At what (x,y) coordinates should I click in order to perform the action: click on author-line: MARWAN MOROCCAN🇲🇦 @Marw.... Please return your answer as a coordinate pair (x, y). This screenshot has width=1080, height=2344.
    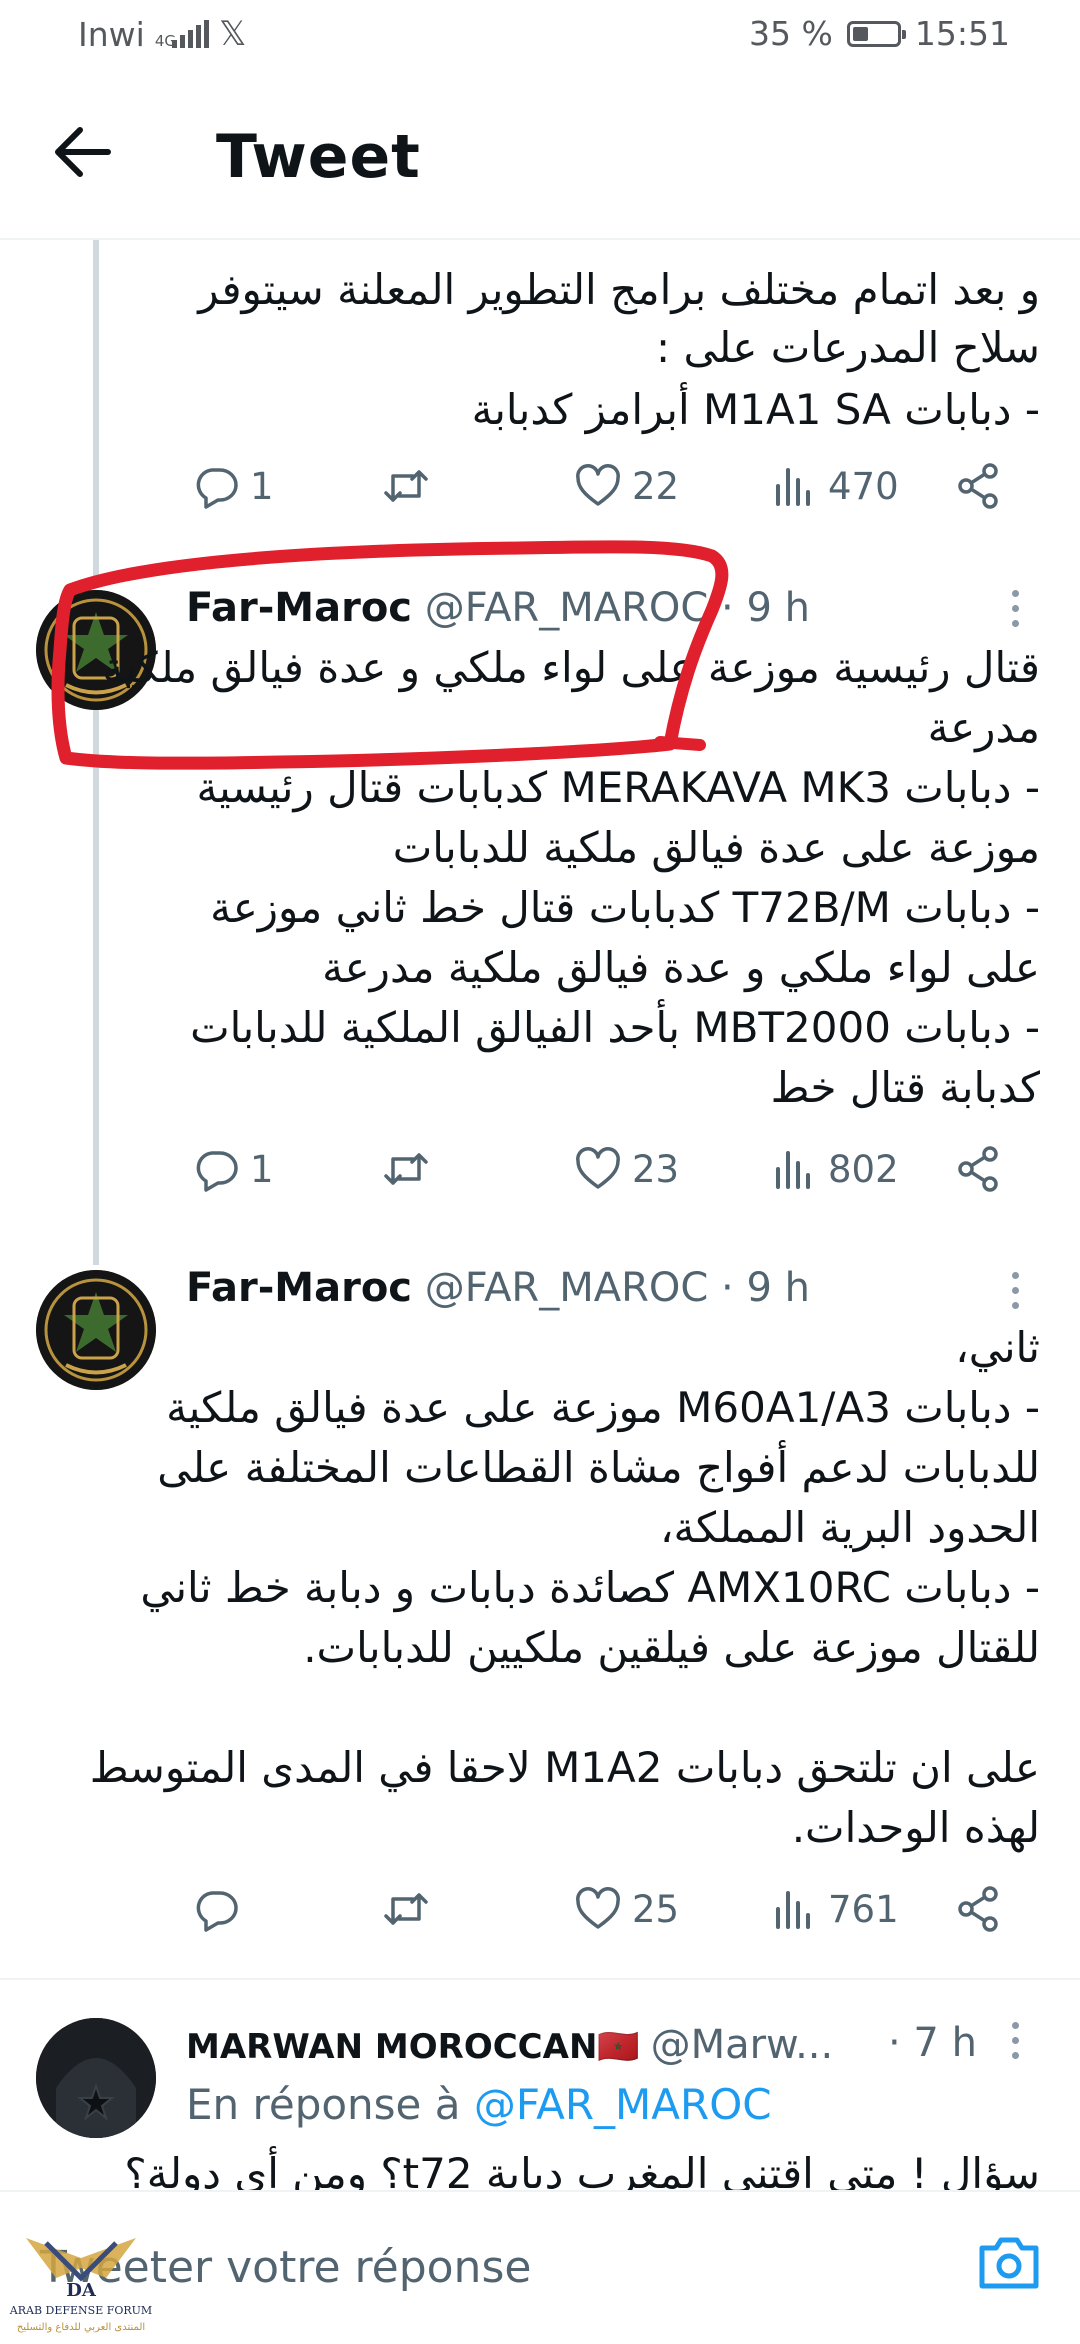
    Looking at the image, I should click on (509, 2045).